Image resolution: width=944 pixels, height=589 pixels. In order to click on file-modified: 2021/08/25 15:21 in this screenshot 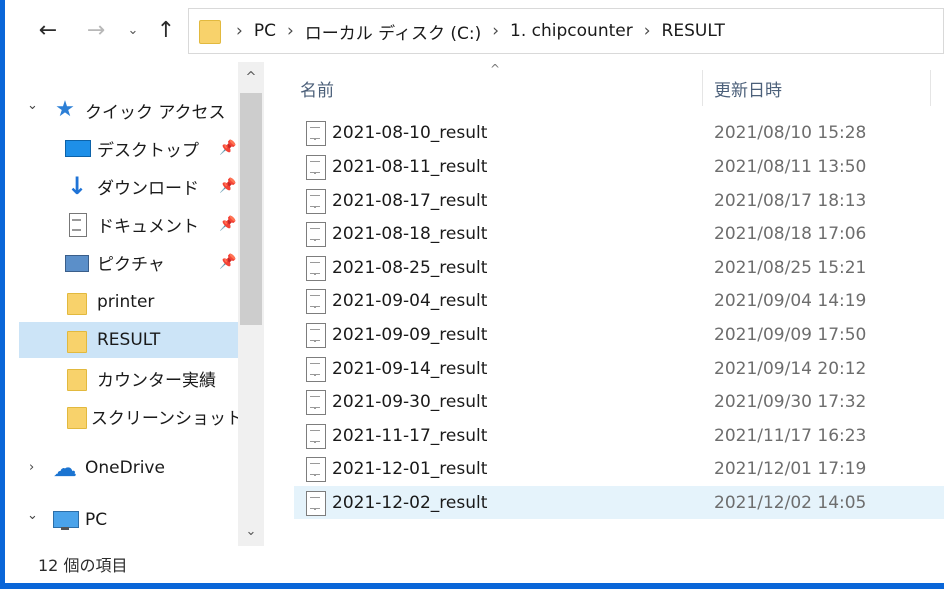, I will do `click(790, 267)`.